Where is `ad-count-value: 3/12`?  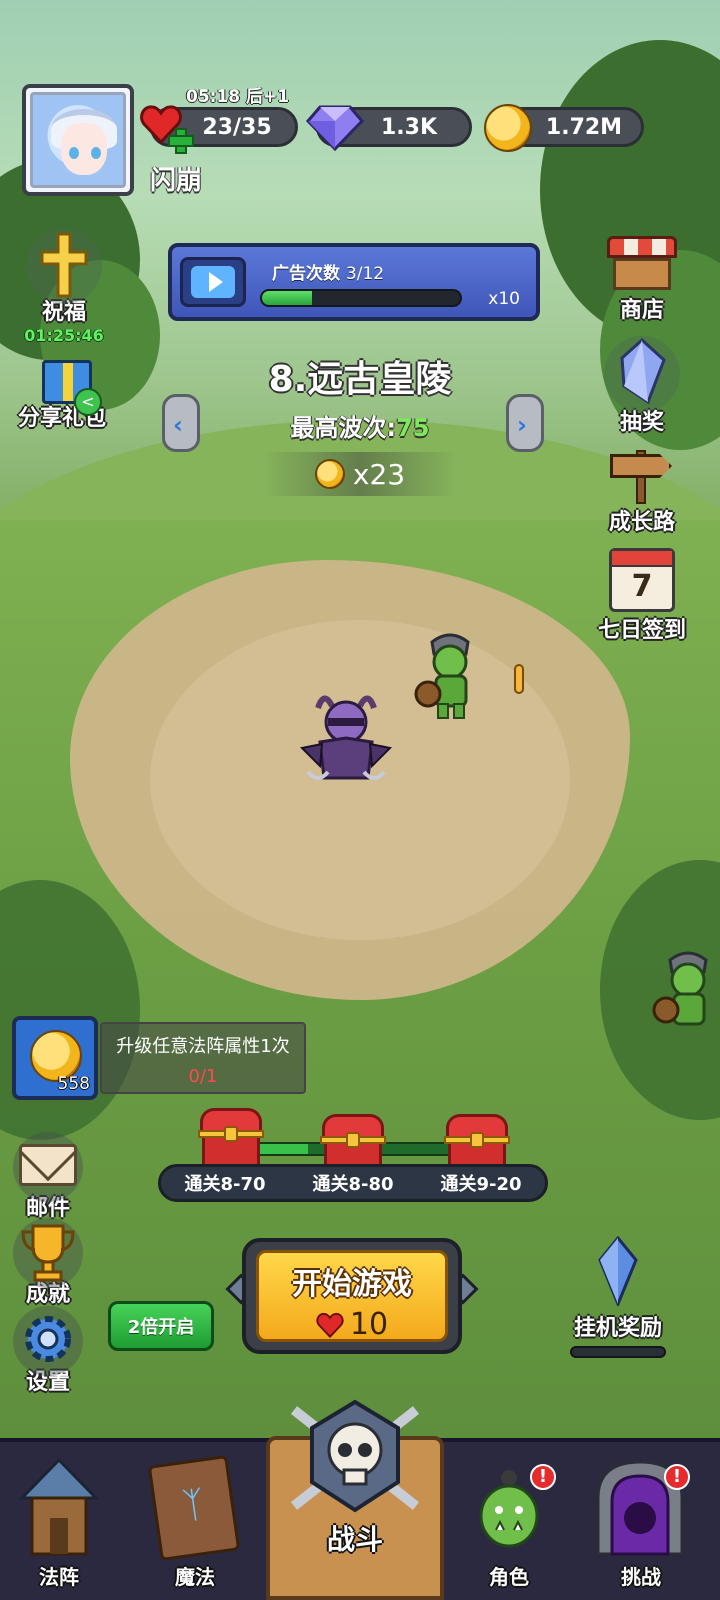
ad-count-value: 3/12 is located at coordinates (365, 274).